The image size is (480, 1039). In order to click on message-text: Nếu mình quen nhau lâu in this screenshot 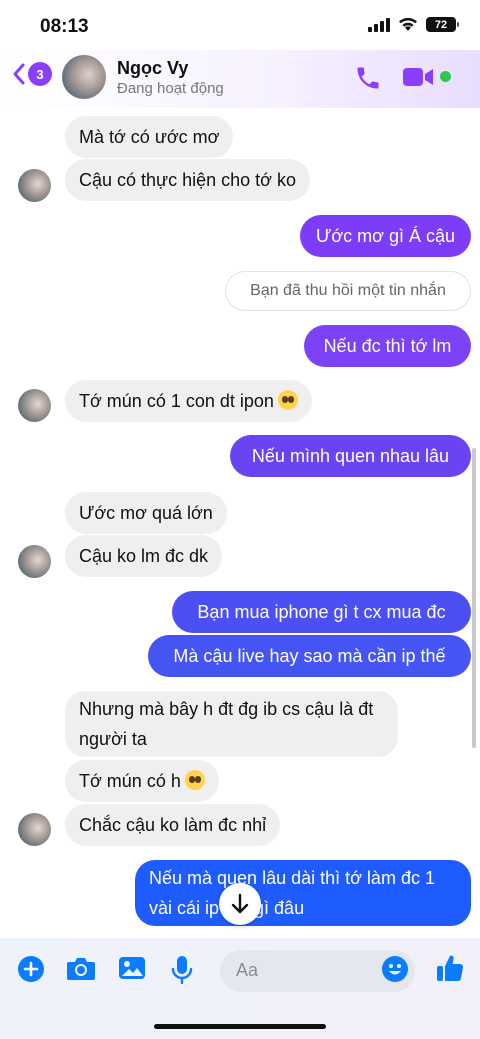, I will do `click(350, 456)`.